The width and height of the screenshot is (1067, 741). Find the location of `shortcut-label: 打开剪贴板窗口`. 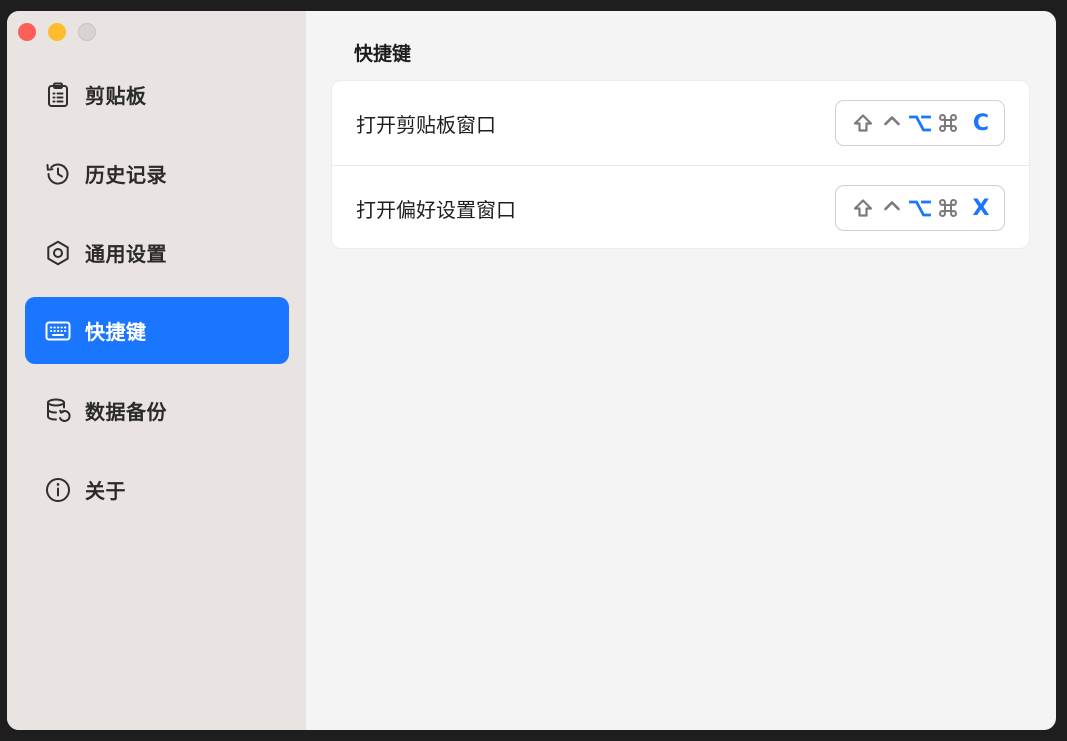

shortcut-label: 打开剪贴板窗口 is located at coordinates (426, 124).